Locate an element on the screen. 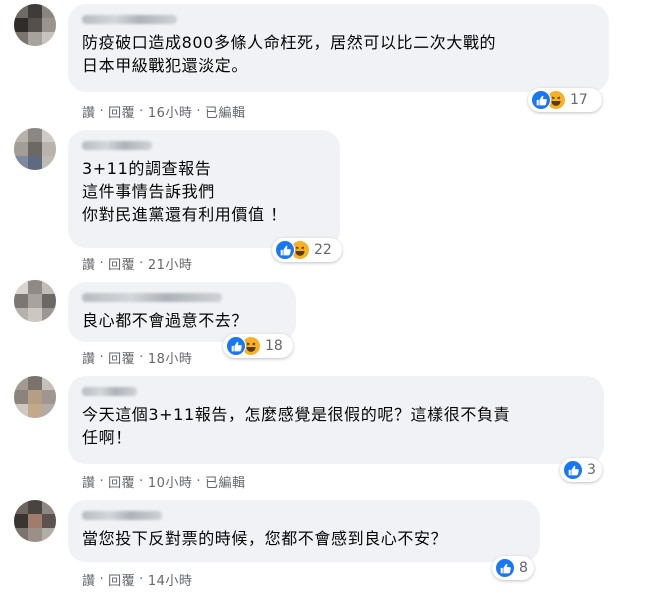 This screenshot has height=594, width=656. comment-bubble: 3+11的調查報告 這件事情告訴我們 你對民進黨還有利用價值 ！ is located at coordinates (204, 189).